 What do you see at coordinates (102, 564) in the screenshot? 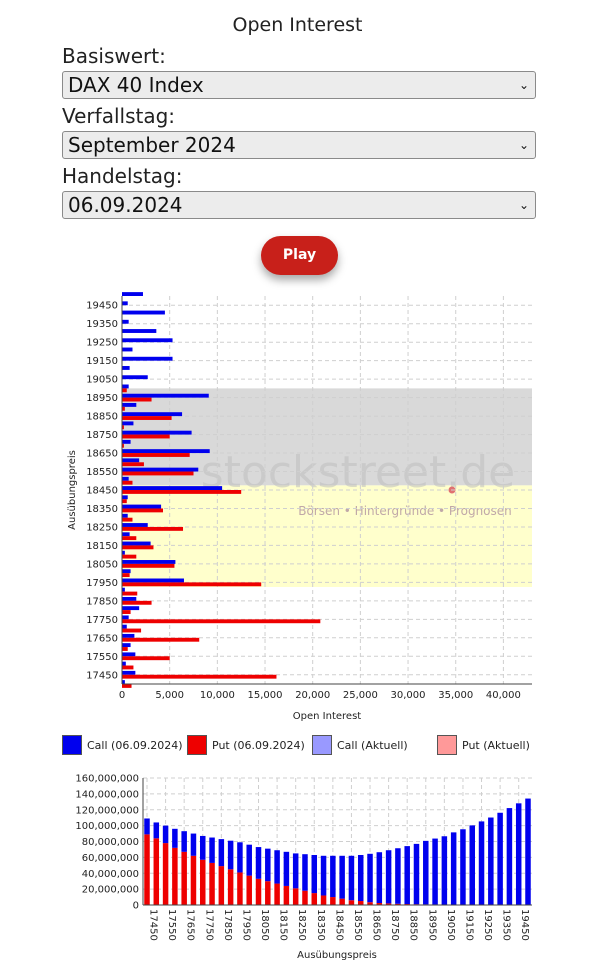
I see `y-tick-label: 18050` at bounding box center [102, 564].